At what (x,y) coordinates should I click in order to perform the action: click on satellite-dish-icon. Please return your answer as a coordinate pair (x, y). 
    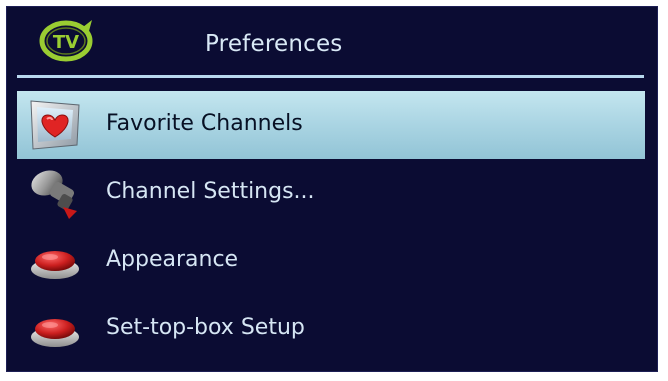
    Looking at the image, I should click on (54, 194).